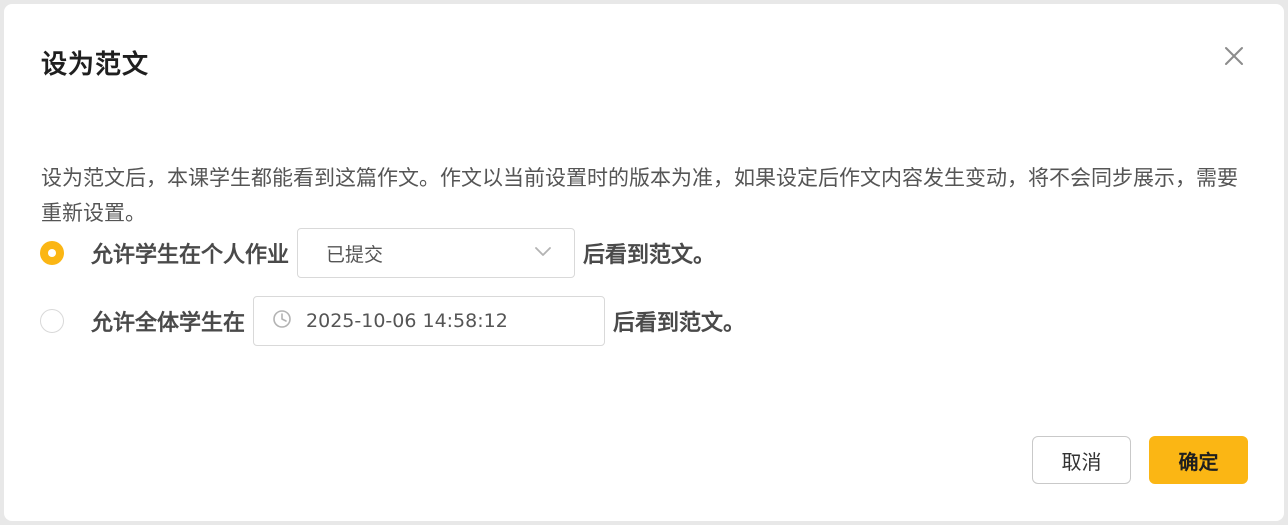  What do you see at coordinates (679, 323) in the screenshot?
I see `option-suffix-all-students: 后看到范文。` at bounding box center [679, 323].